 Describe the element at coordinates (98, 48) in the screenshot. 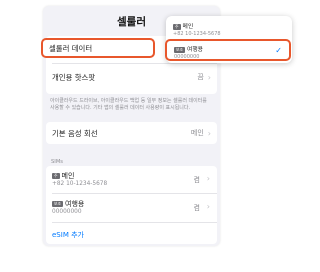

I see `cellular-data-highlight: 셀룰러 데이터` at that location.